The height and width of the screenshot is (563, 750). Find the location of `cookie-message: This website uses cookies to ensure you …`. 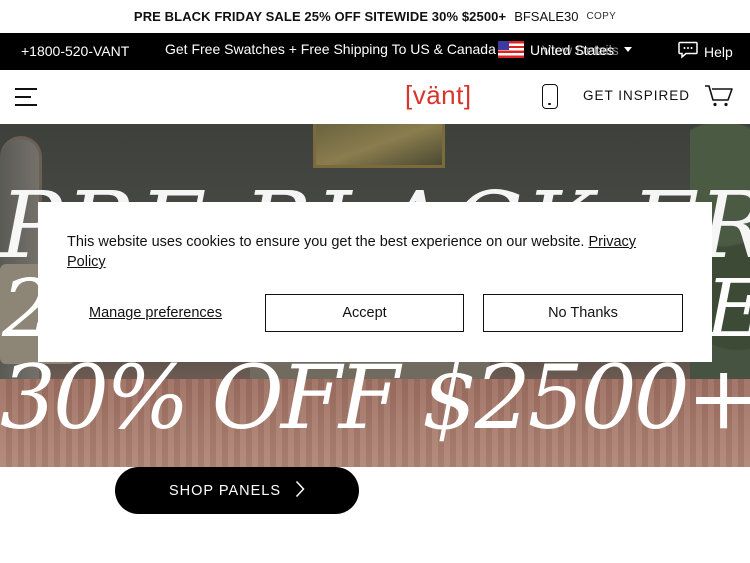

cookie-message: This website uses cookies to ensure you … is located at coordinates (372, 252).